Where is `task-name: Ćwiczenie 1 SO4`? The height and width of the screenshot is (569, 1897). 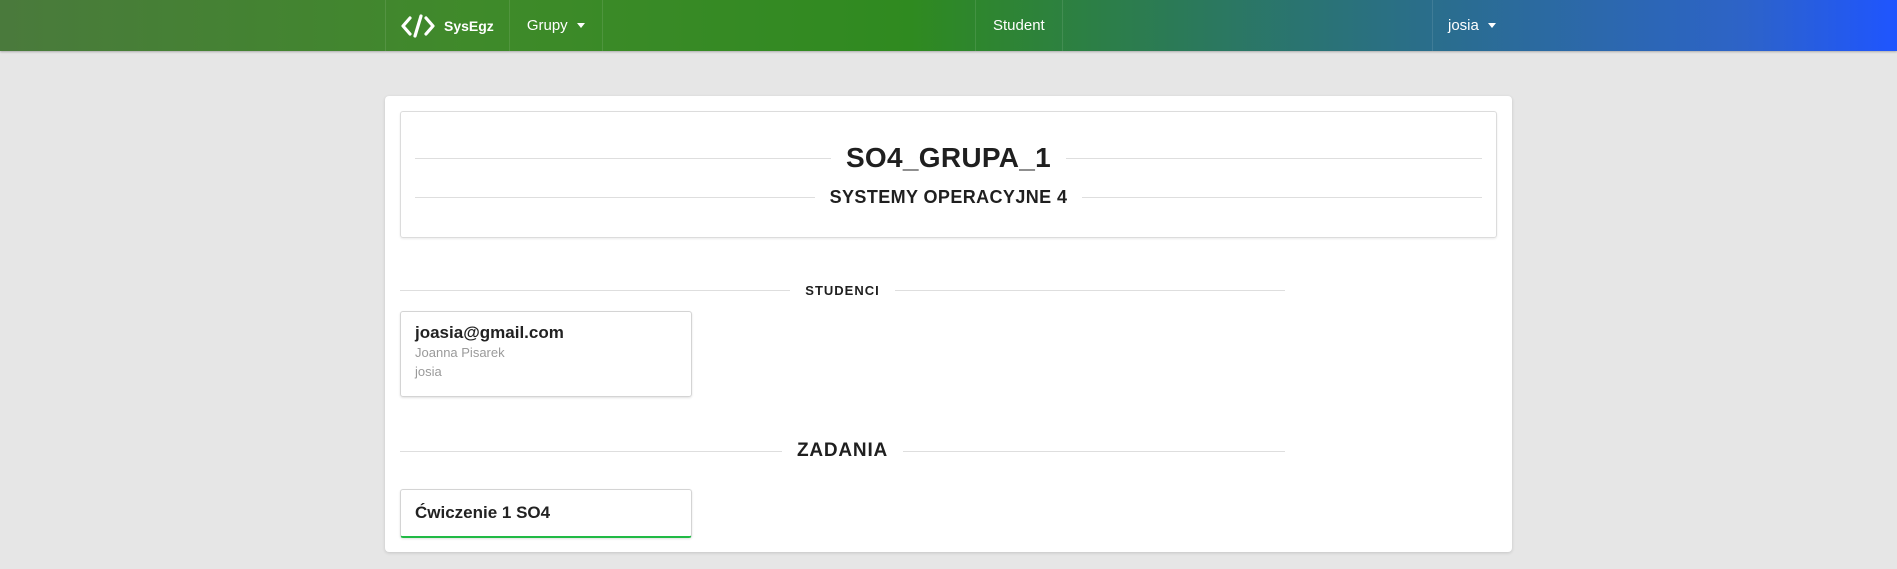 task-name: Ćwiczenie 1 SO4 is located at coordinates (483, 512).